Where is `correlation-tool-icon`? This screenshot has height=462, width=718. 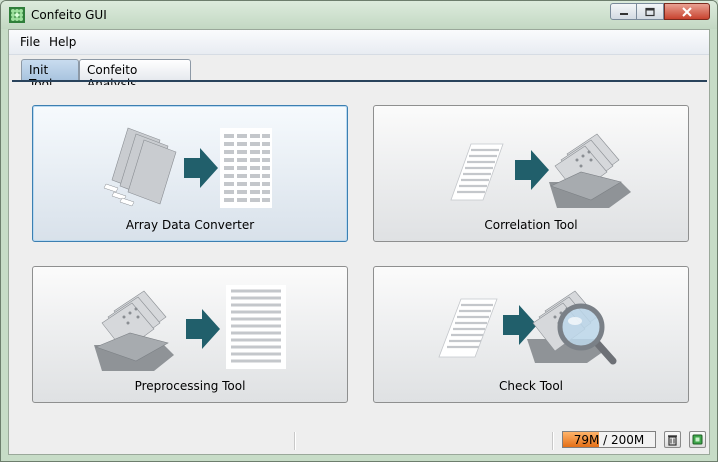
correlation-tool-icon is located at coordinates (540, 170).